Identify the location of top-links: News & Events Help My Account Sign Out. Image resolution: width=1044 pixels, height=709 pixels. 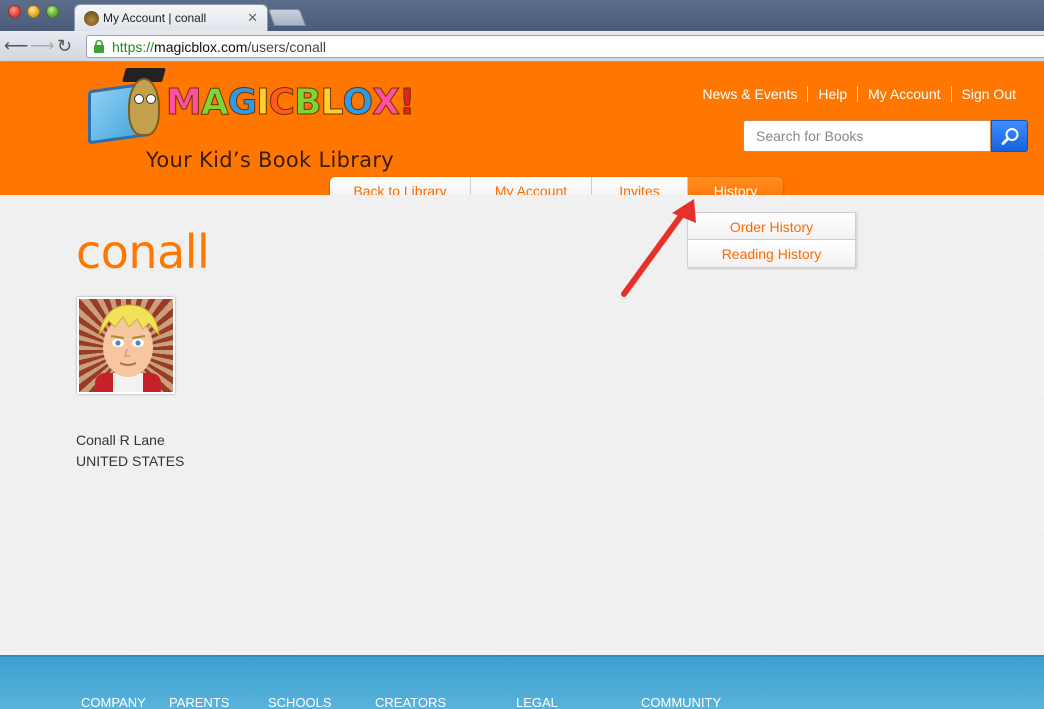
(859, 94).